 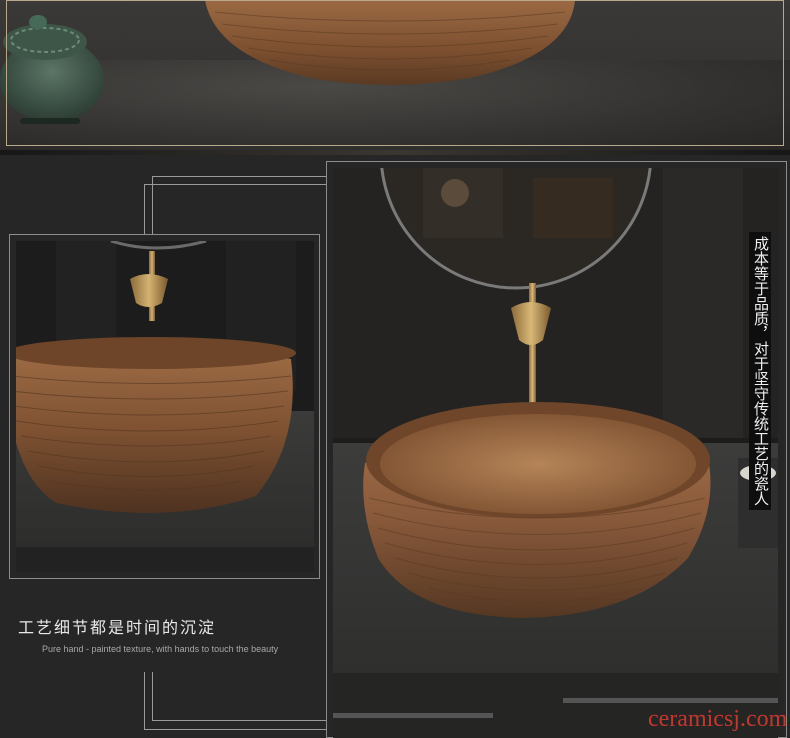 I want to click on caption-title: 工艺细节都是时间的沉淀, so click(x=117, y=627).